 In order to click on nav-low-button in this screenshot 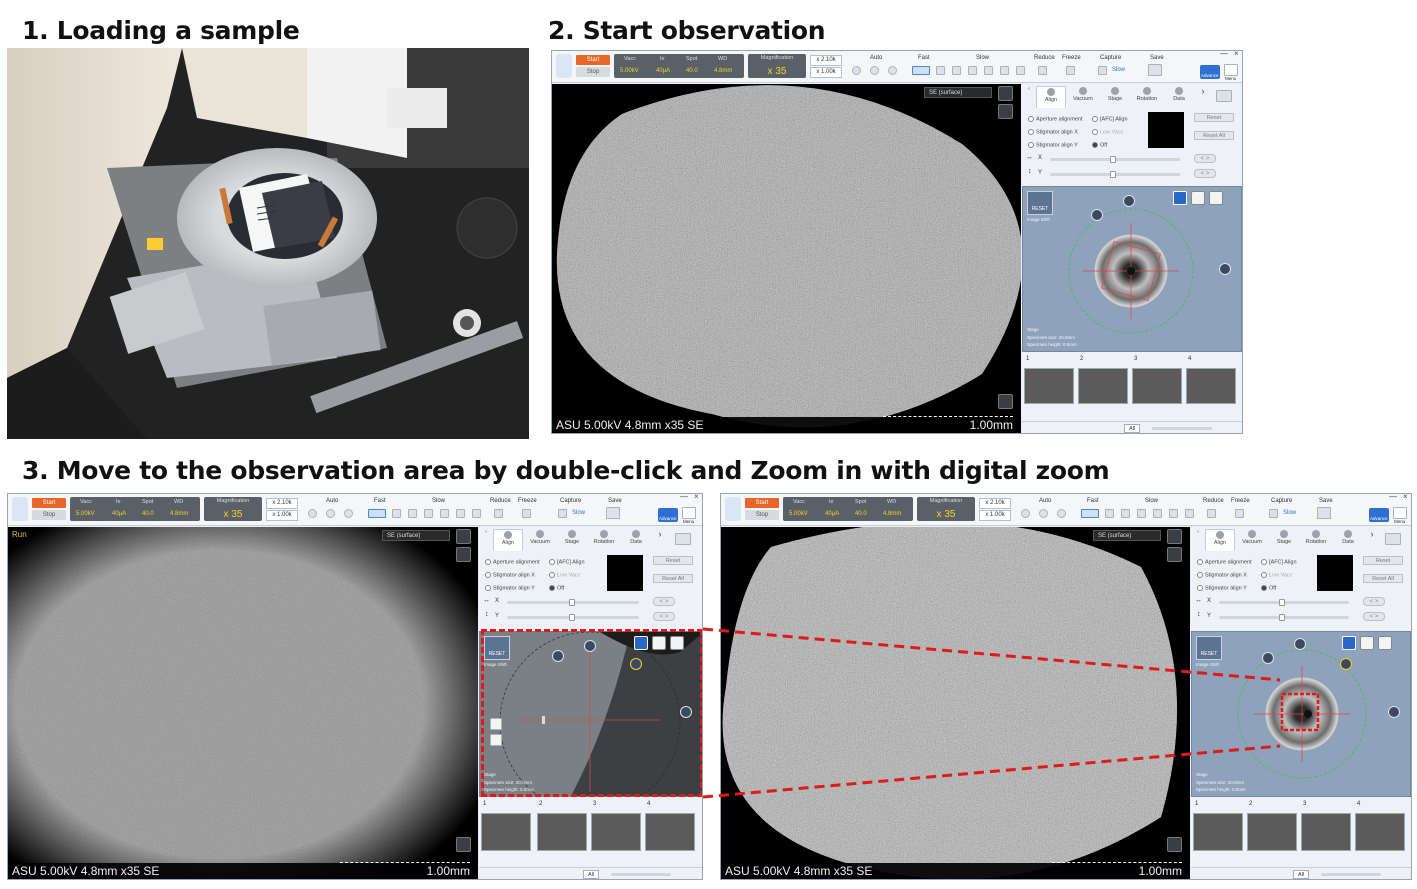, I will do `click(1346, 664)`.